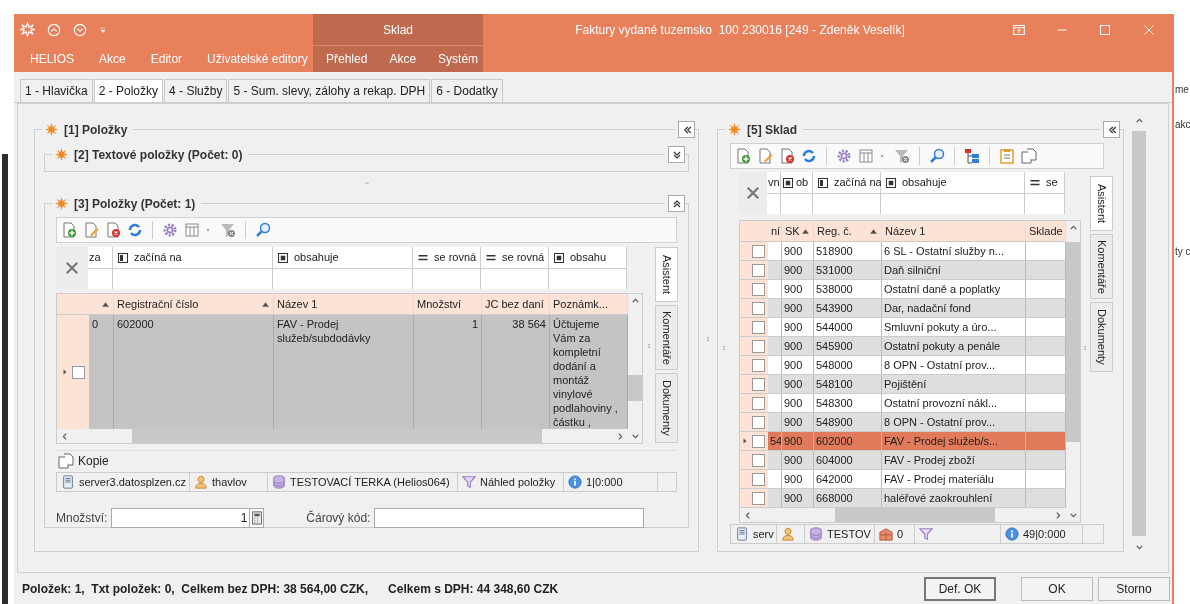 The image size is (1190, 604). Describe the element at coordinates (69, 230) in the screenshot. I see `add-document-icon` at that location.